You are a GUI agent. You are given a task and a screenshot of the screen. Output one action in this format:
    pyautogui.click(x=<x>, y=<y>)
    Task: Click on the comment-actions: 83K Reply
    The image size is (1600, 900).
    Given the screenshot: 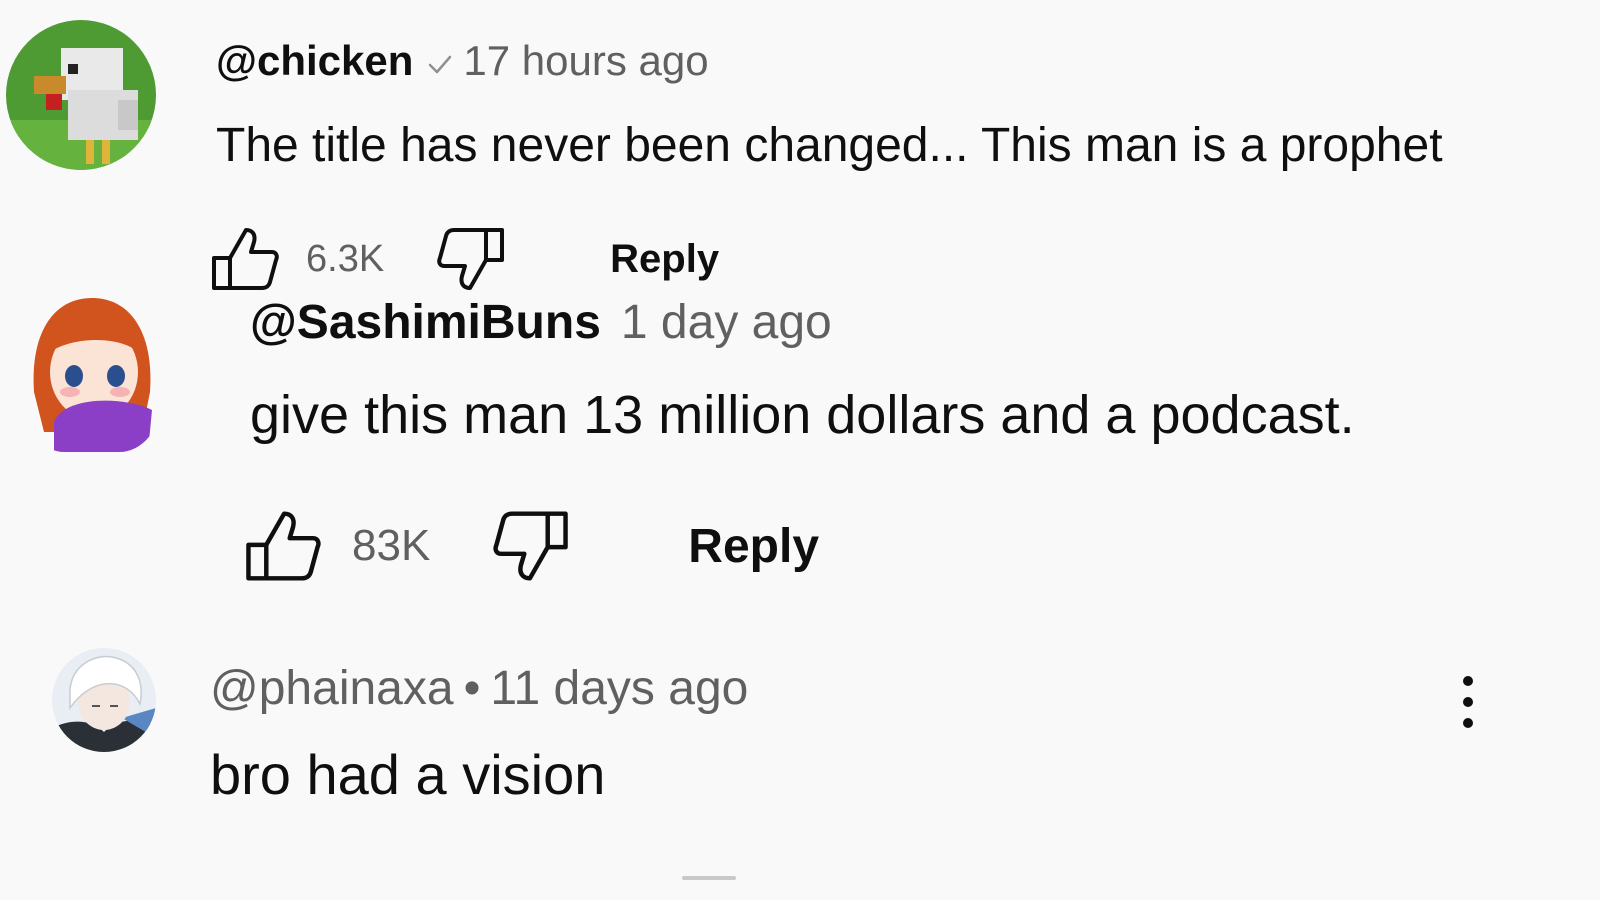 What is the action you would take?
    pyautogui.click(x=531, y=546)
    